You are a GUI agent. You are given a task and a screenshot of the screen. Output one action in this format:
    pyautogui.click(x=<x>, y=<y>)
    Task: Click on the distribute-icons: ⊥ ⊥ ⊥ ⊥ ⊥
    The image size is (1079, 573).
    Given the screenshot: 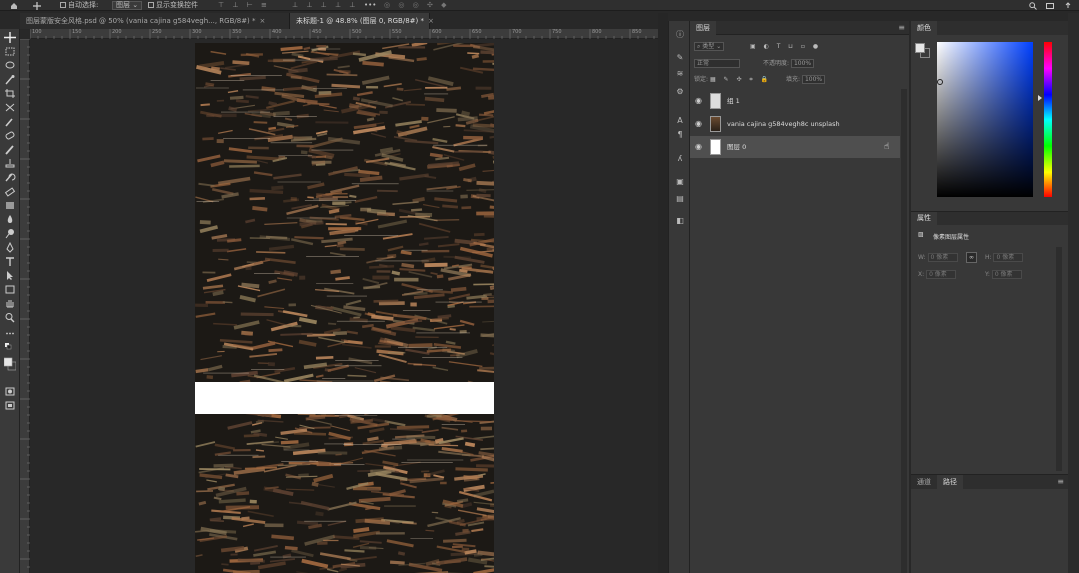 What is the action you would take?
    pyautogui.click(x=325, y=5)
    